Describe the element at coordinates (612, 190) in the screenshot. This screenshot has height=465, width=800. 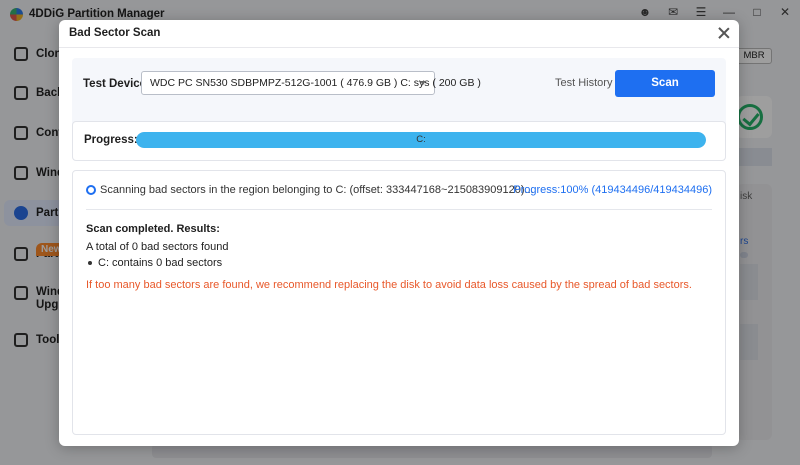
I see `scan-progress-text: Progress:100% (419434496/419434496)` at that location.